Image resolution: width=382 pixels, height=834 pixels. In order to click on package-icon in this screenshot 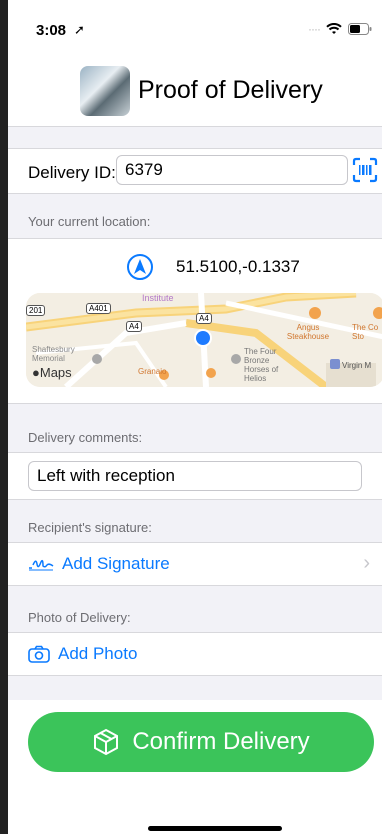, I will do `click(106, 742)`.